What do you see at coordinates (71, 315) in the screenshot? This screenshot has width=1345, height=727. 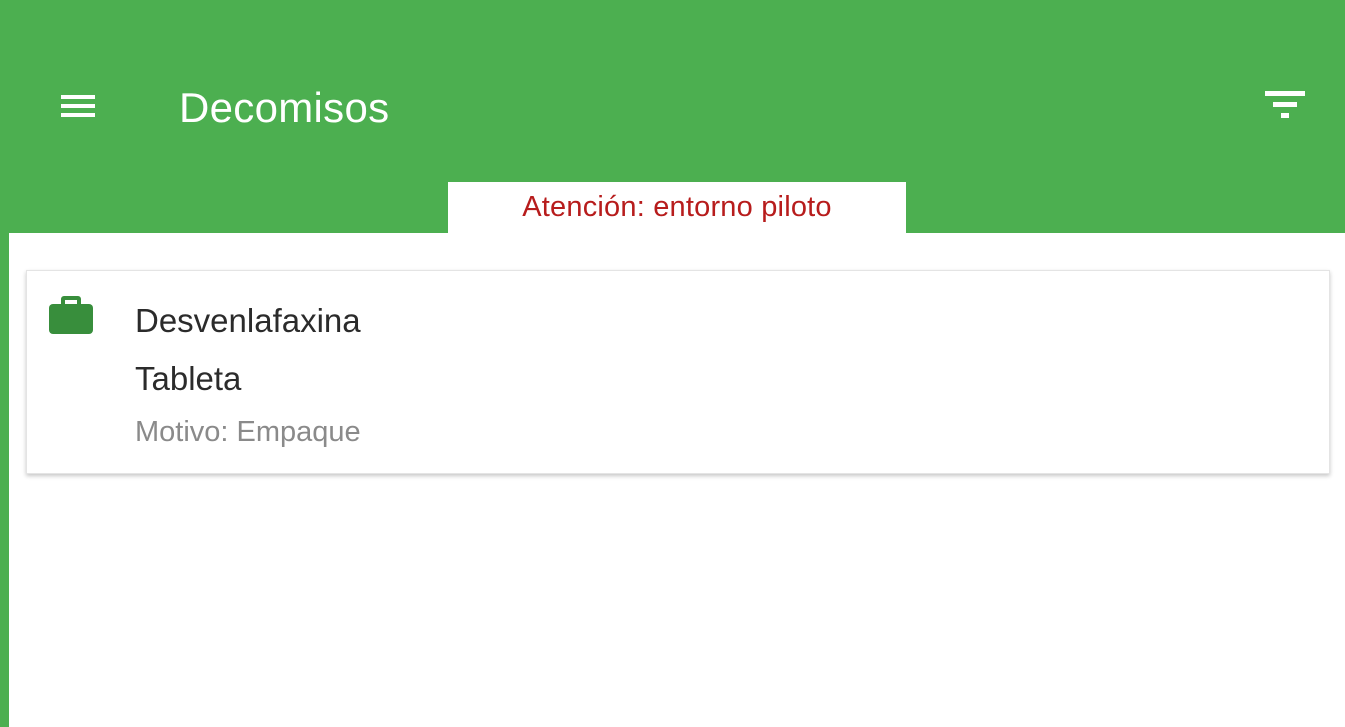 I see `briefcase-icon` at bounding box center [71, 315].